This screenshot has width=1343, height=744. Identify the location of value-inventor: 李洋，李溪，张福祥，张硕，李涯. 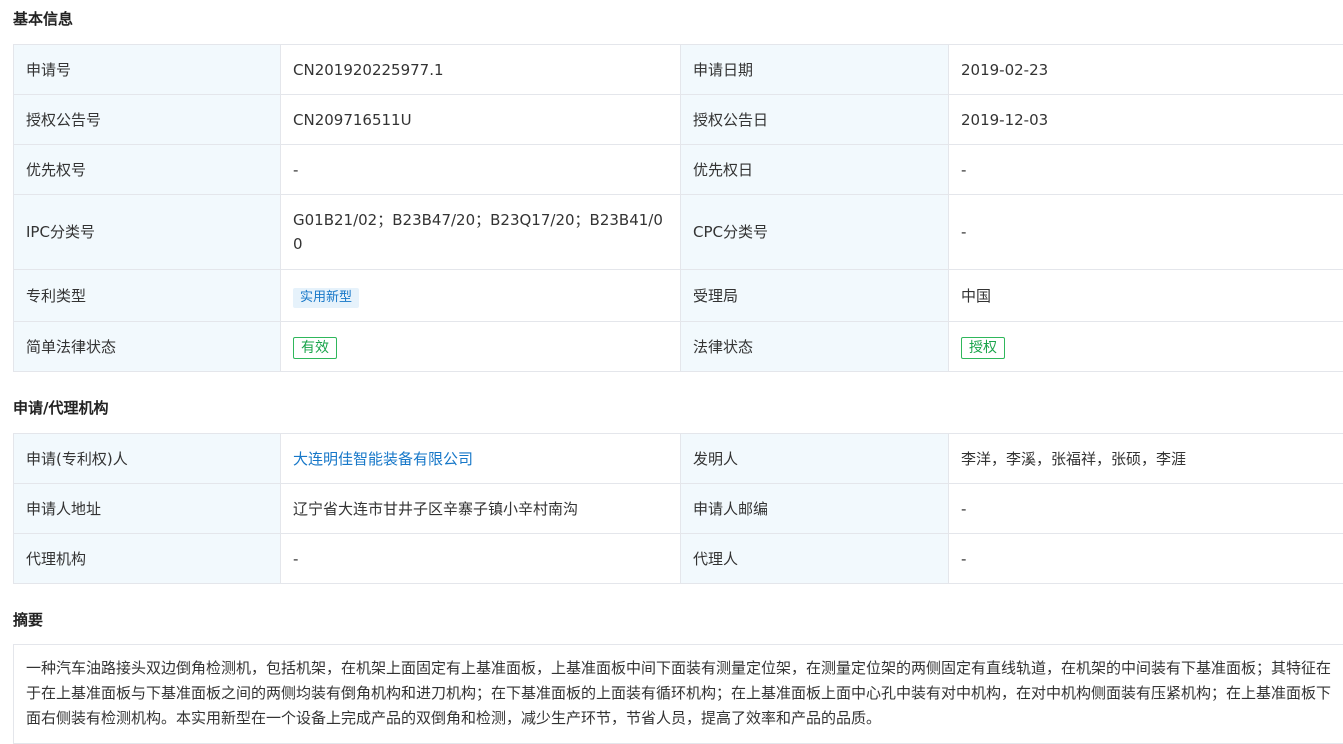
(1146, 459).